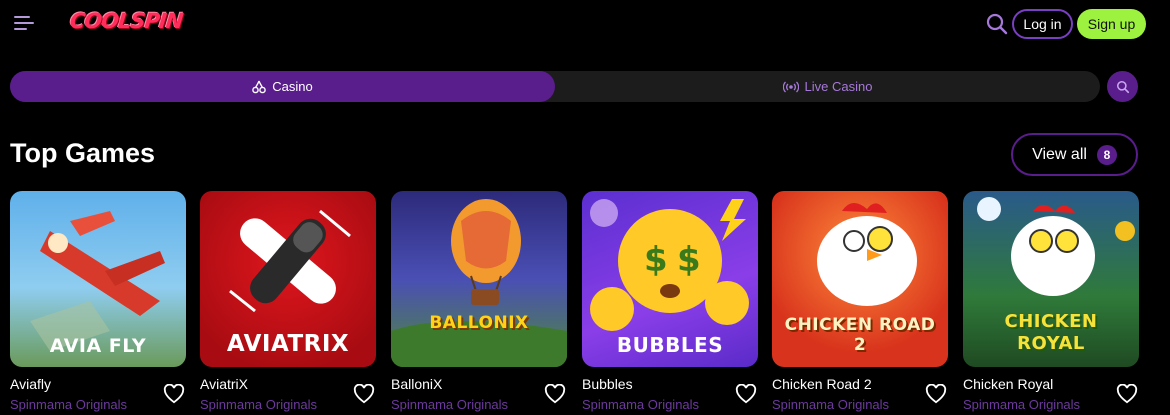  Describe the element at coordinates (670, 345) in the screenshot. I see `thumbnail-title: BUBBLES` at that location.